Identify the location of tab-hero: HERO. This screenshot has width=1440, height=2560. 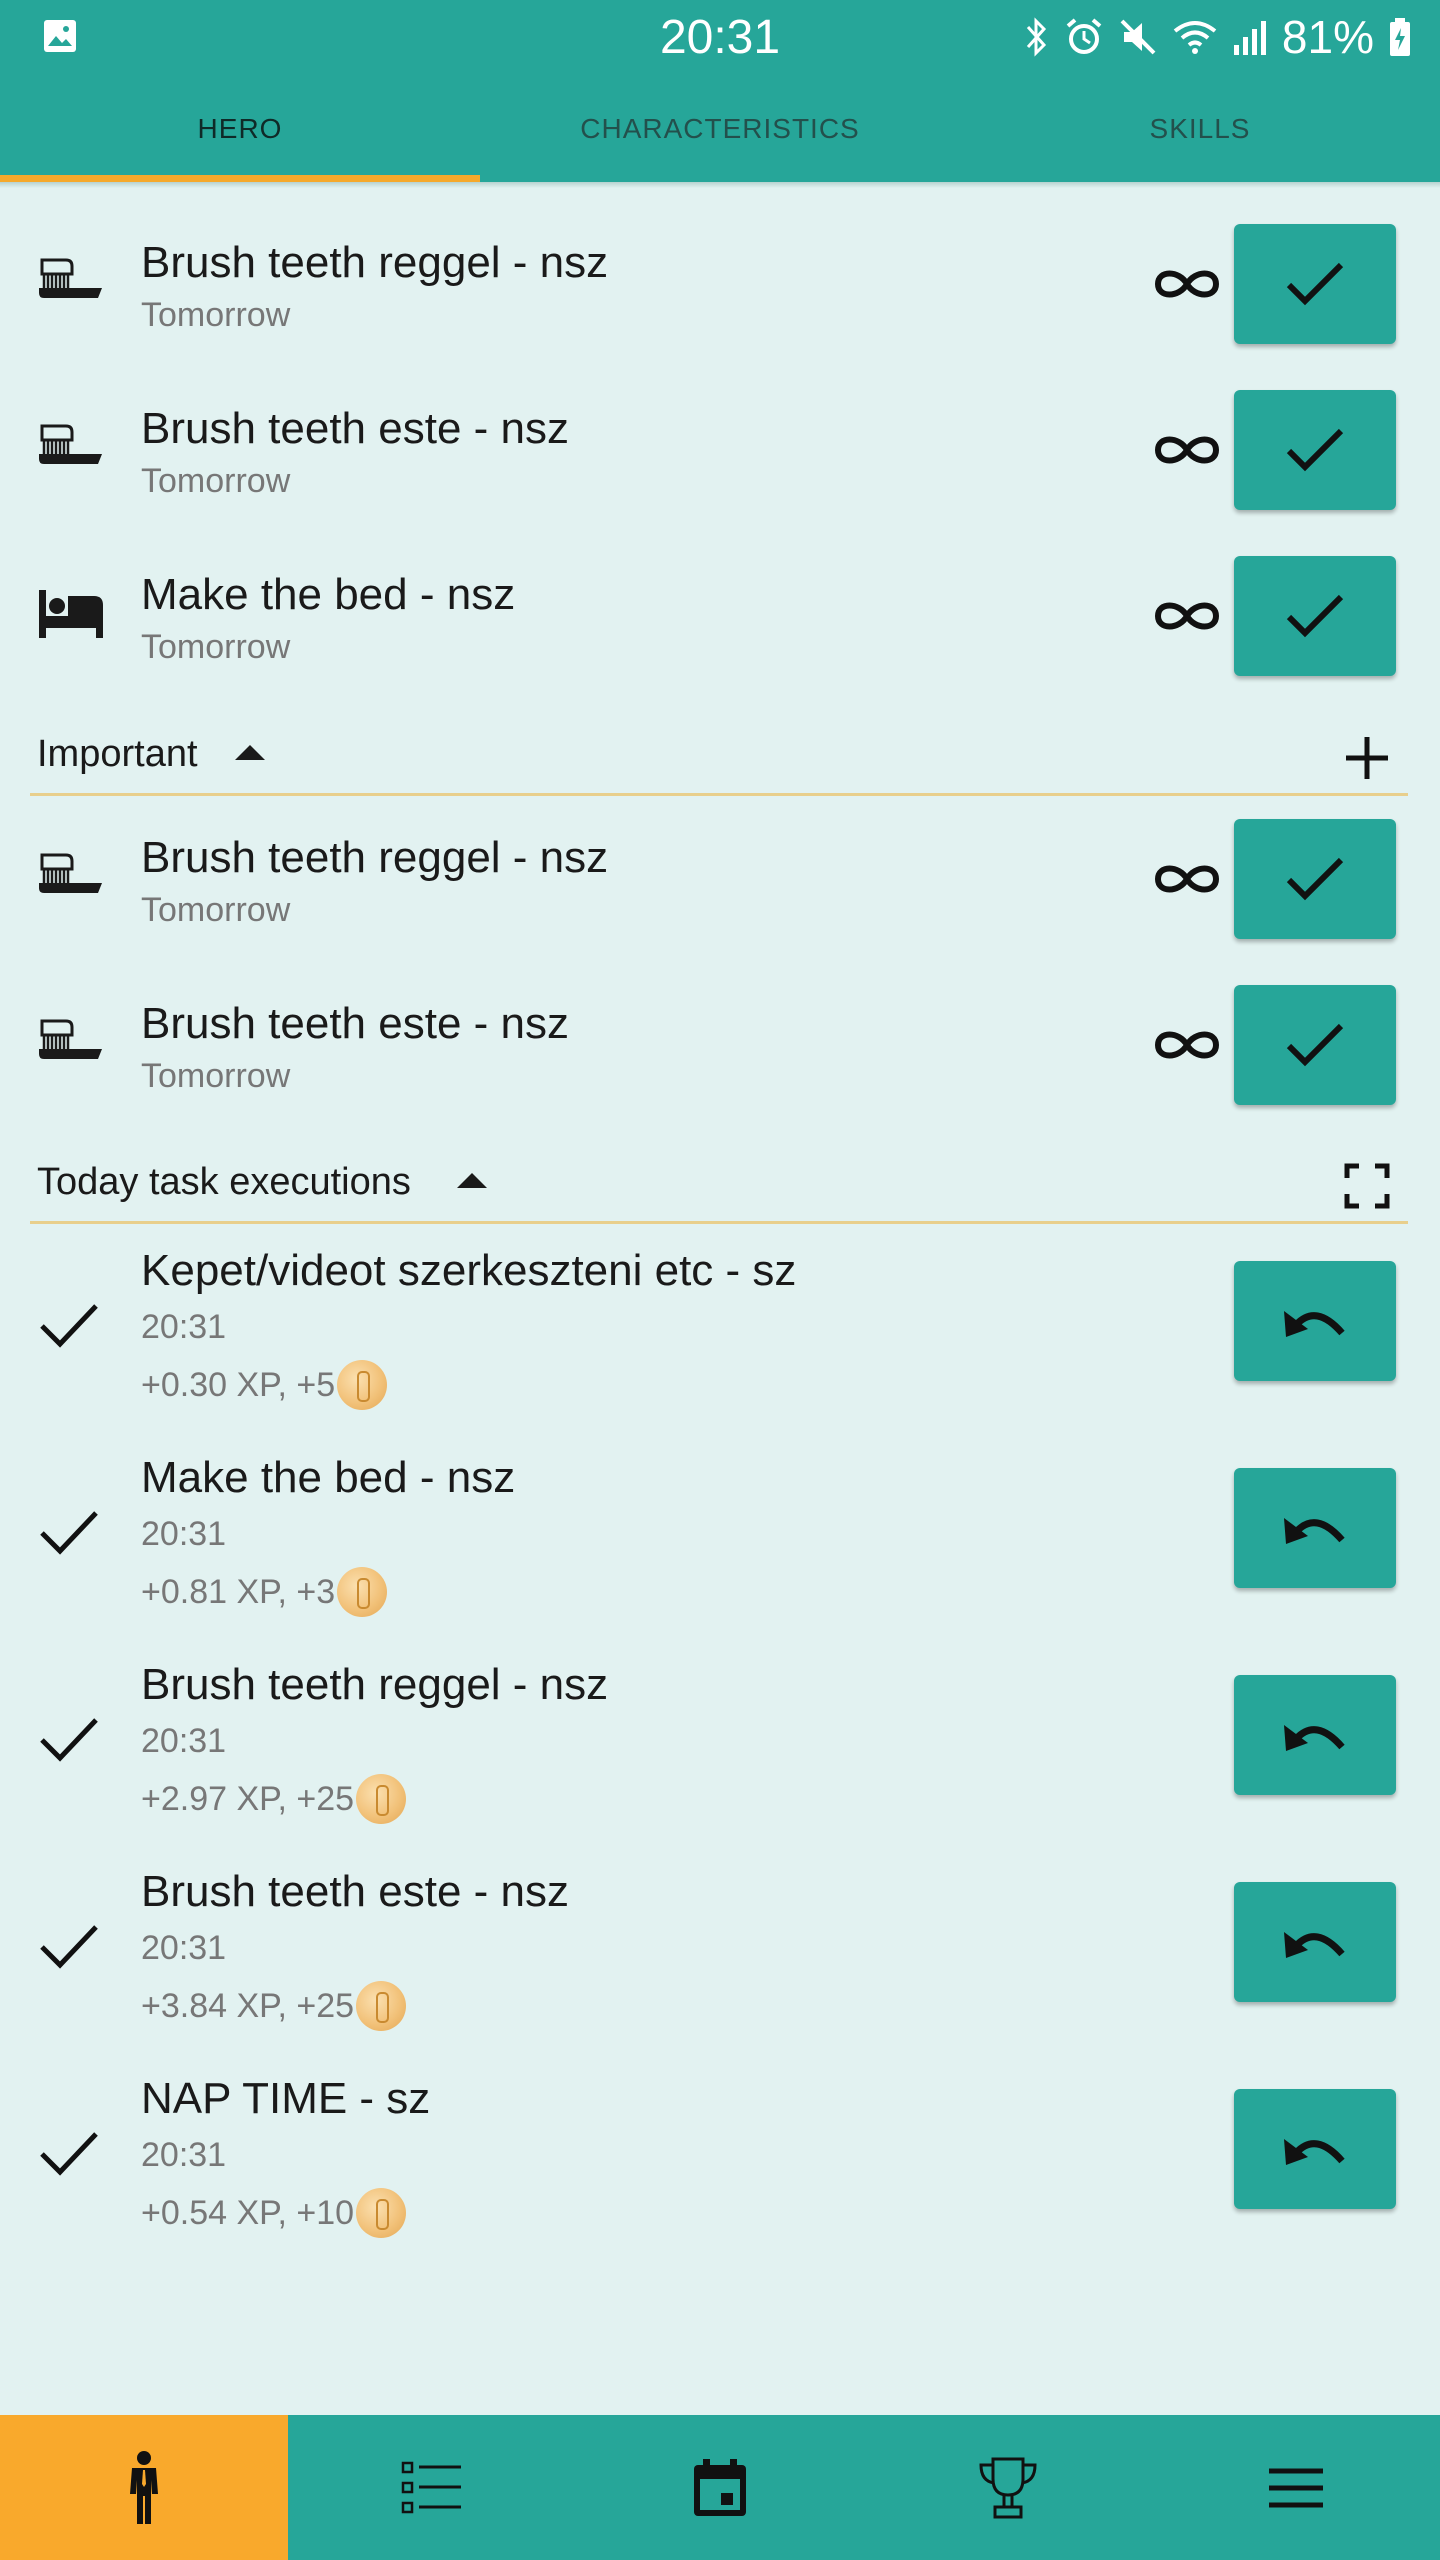
(240, 128).